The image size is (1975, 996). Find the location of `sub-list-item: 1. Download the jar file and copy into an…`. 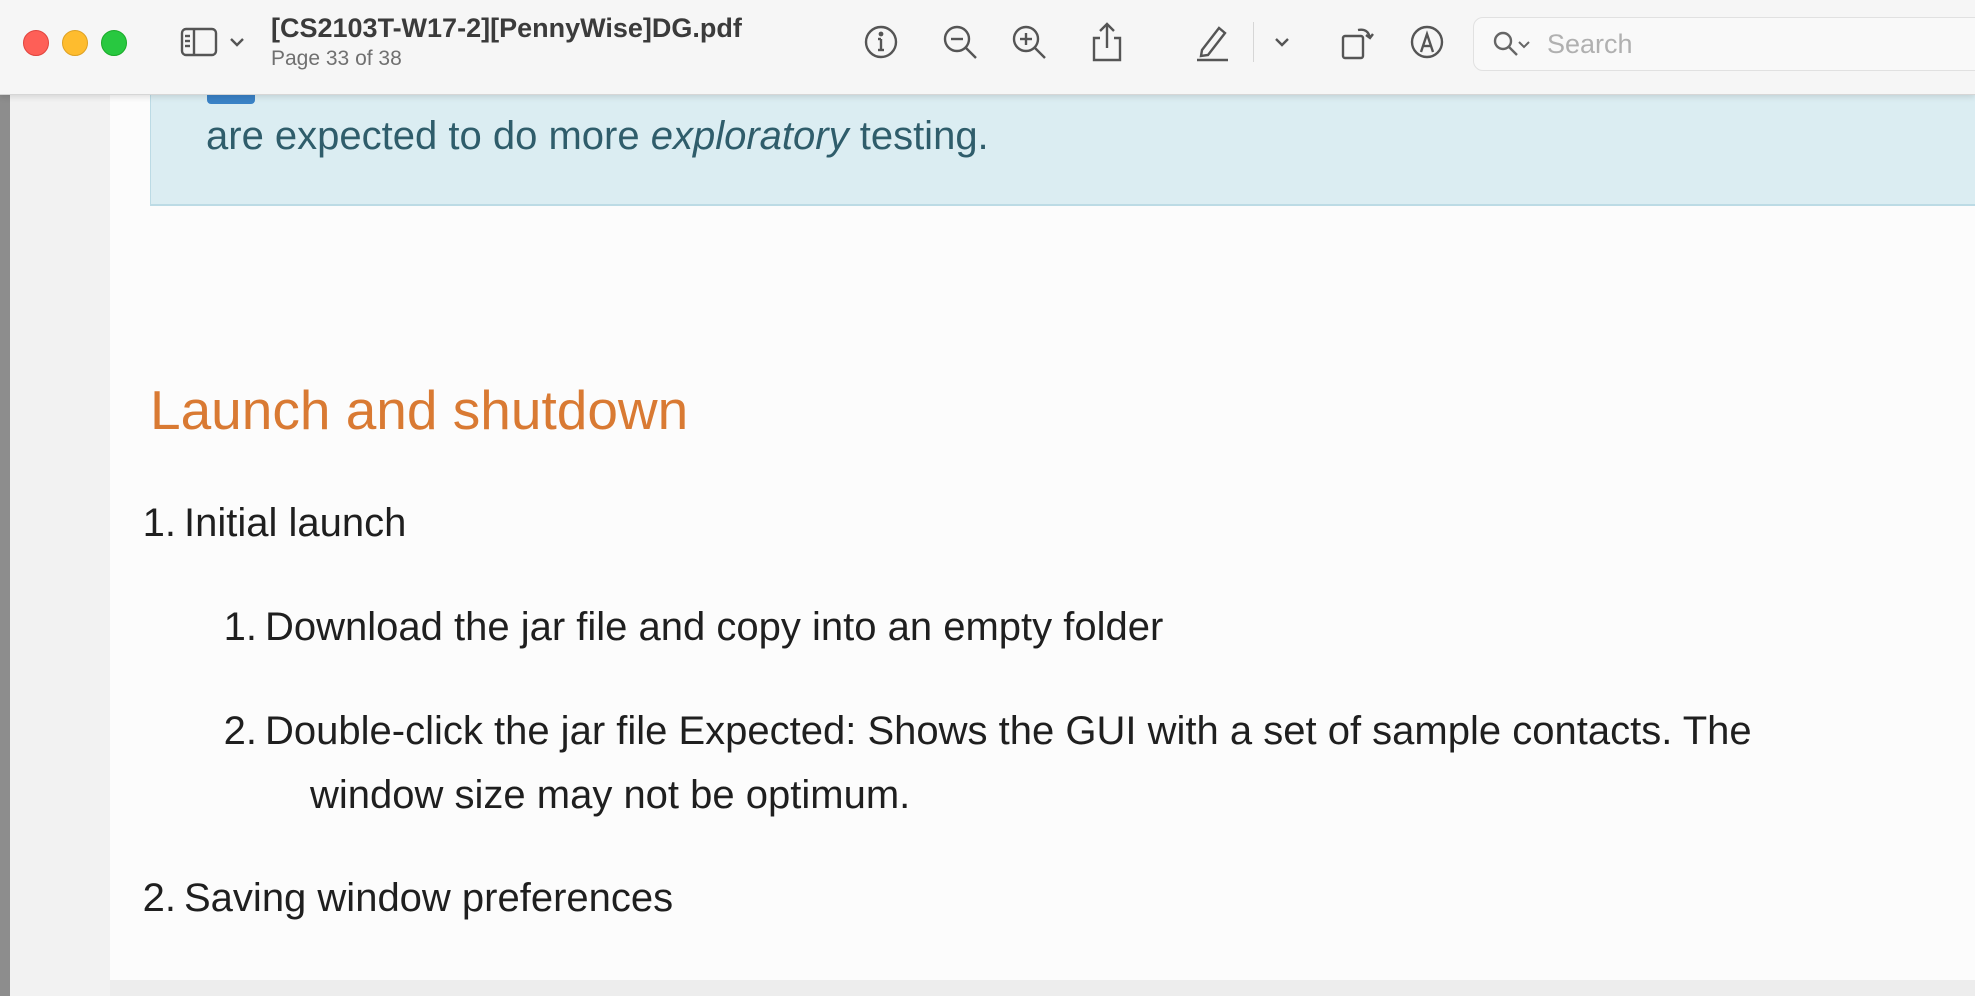

sub-list-item: 1. Download the jar file and copy into an… is located at coordinates (693, 627).